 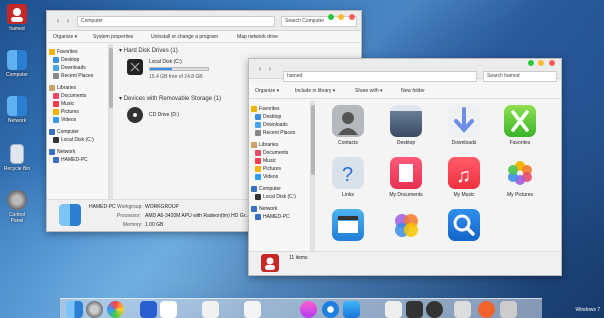 I want to click on disk-icon, so click(x=258, y=197).